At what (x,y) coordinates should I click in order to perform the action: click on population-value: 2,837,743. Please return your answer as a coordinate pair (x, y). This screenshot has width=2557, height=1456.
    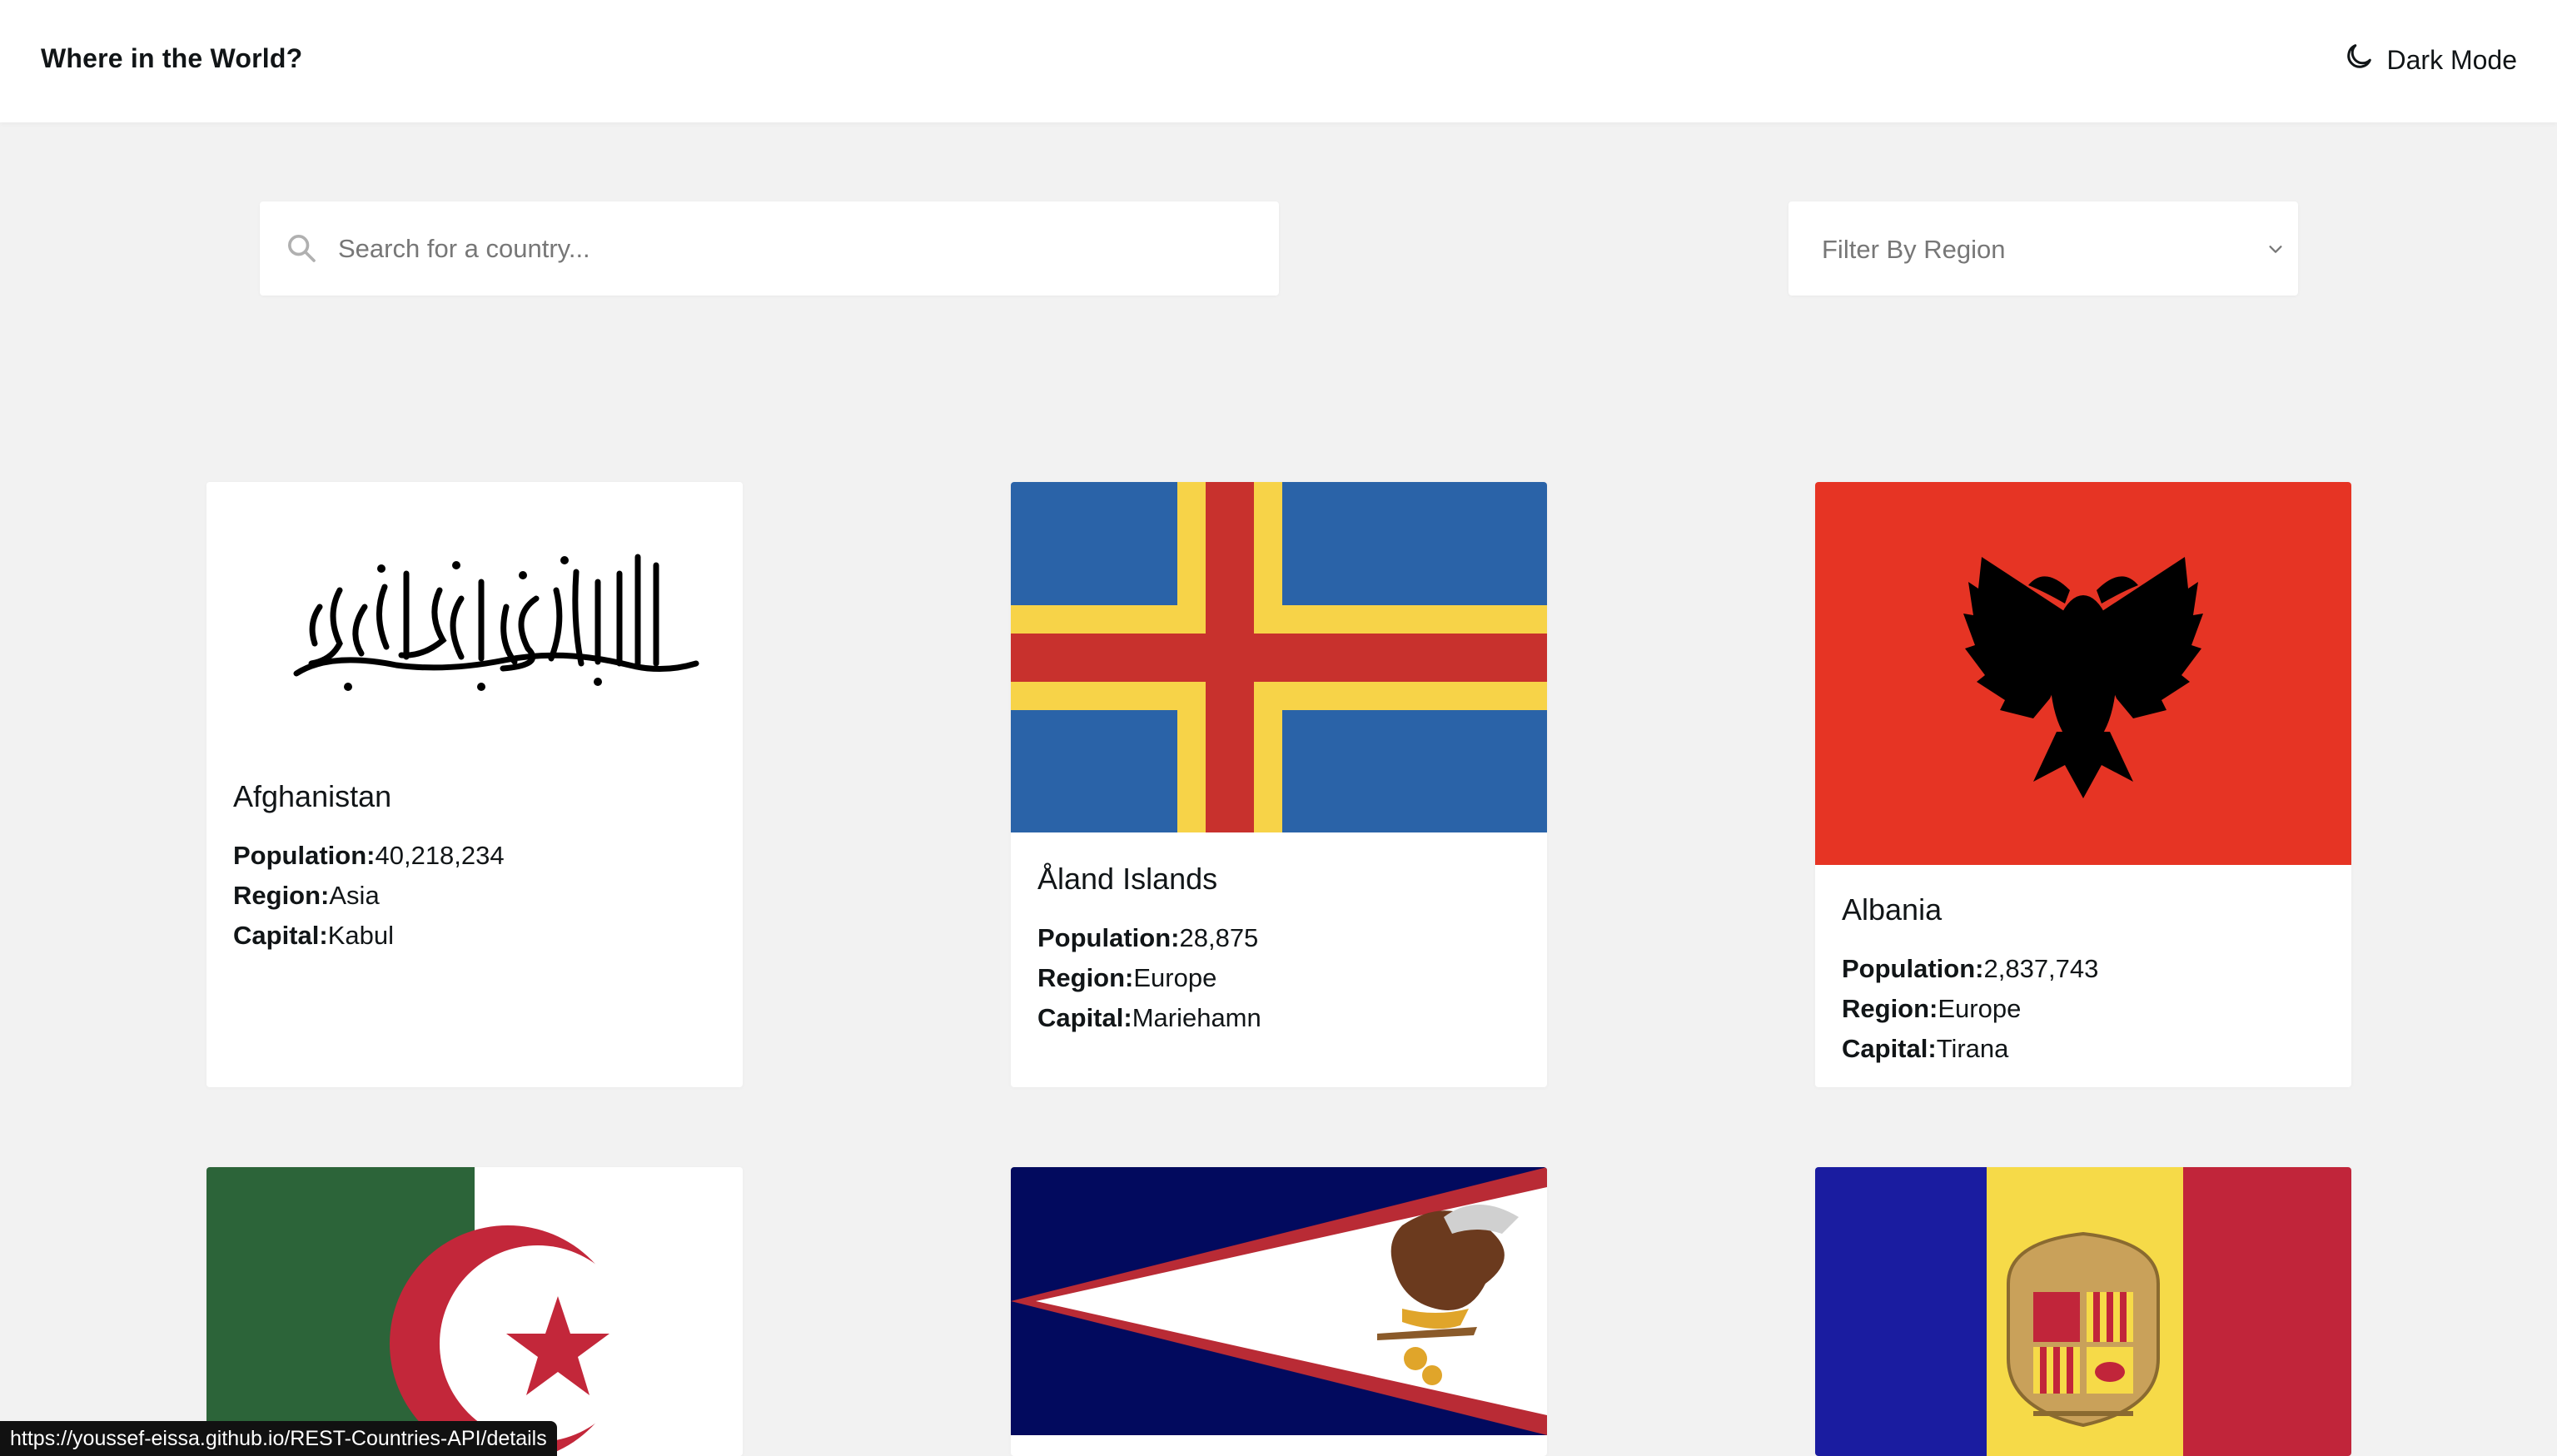
    Looking at the image, I should click on (2041, 968).